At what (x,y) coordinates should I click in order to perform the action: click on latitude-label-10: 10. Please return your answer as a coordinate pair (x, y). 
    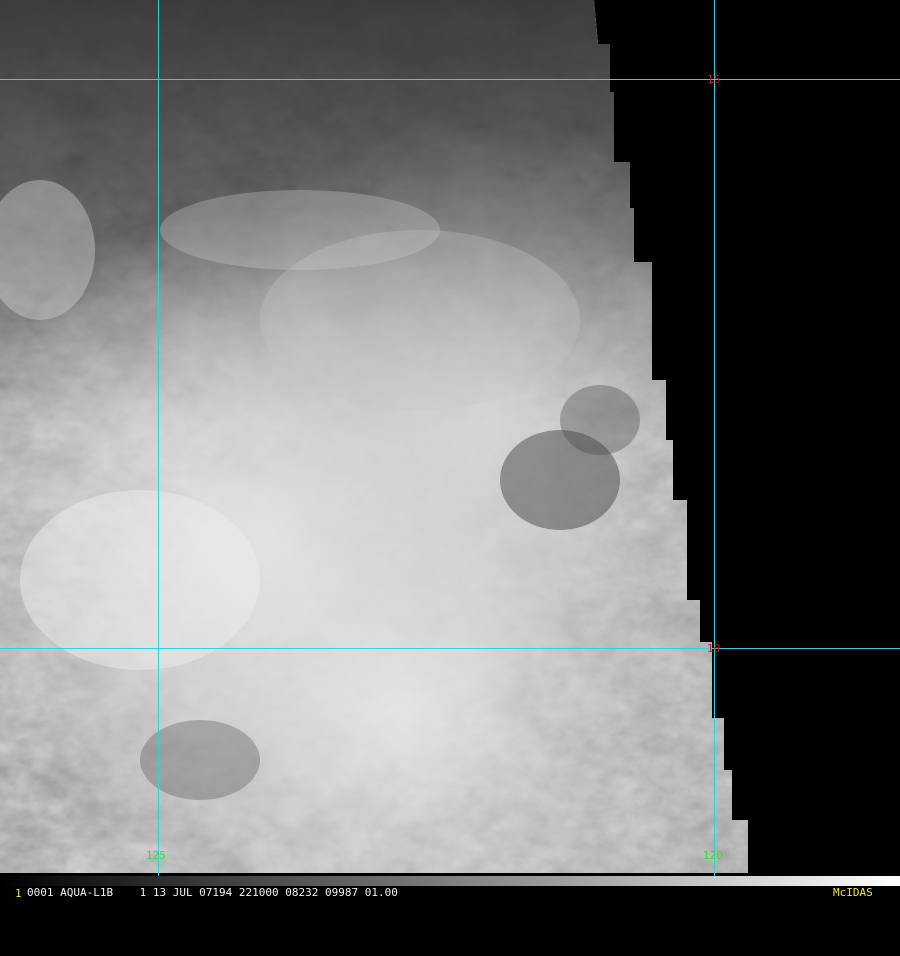
    Looking at the image, I should click on (713, 648).